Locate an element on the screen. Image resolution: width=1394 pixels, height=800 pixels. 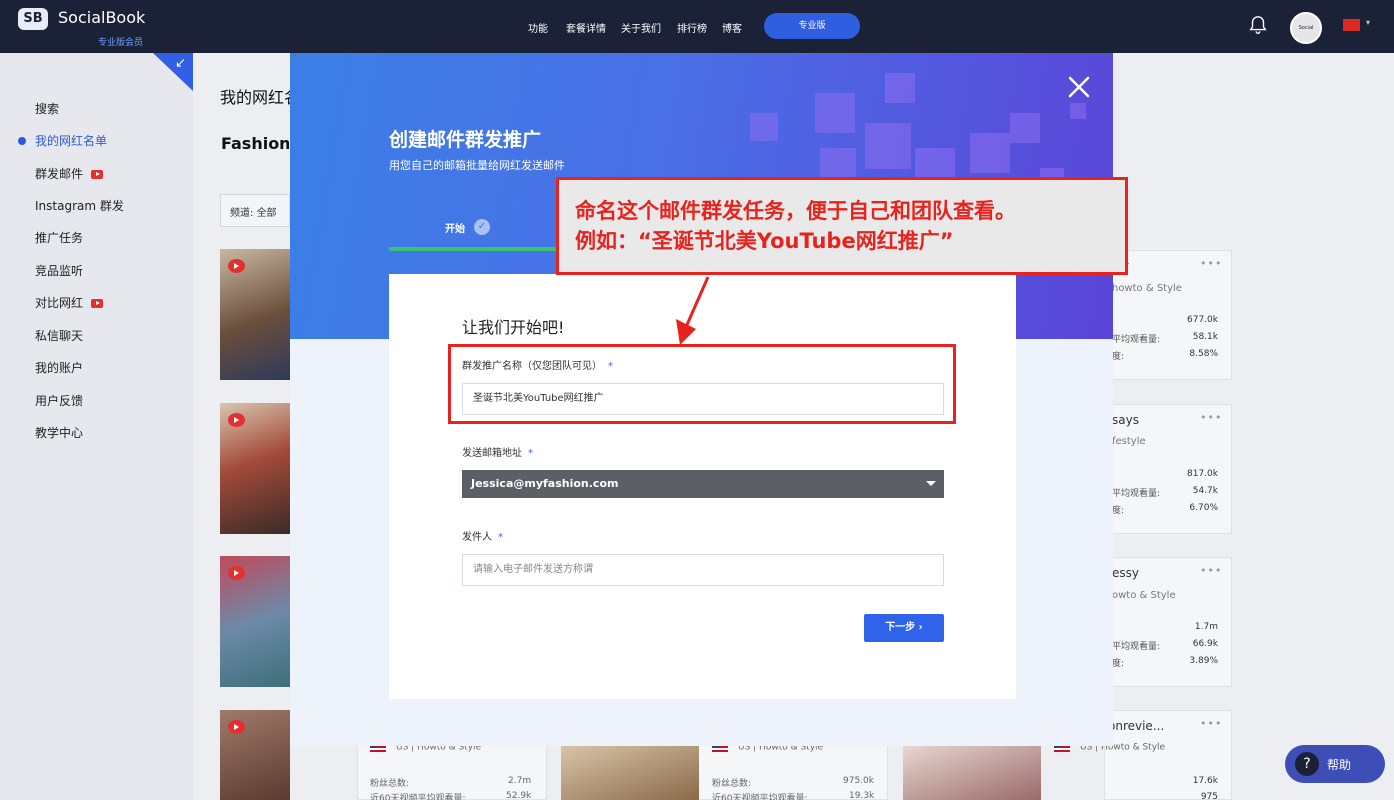
nav-item-pricing: 套餐详情 is located at coordinates (586, 27).